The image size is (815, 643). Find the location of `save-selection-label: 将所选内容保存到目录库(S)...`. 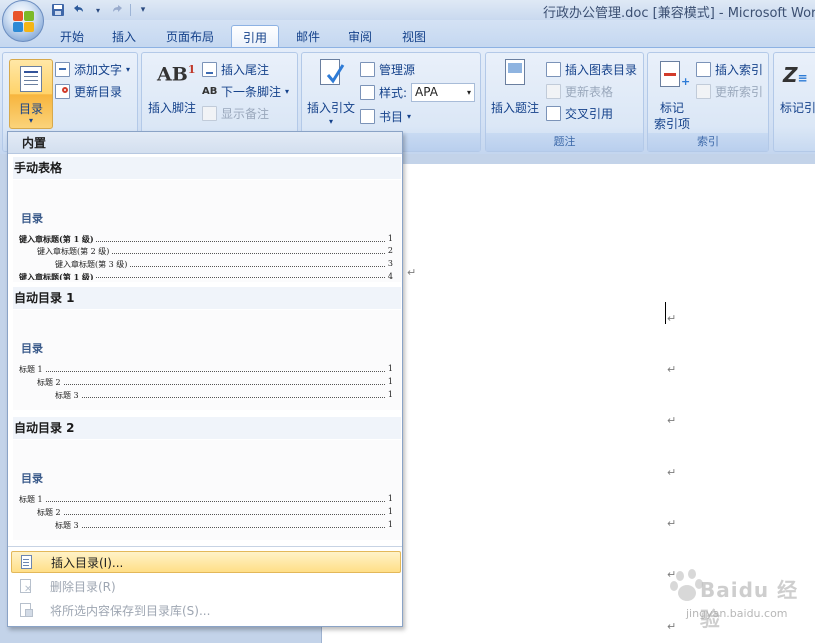

save-selection-label: 将所选内容保存到目录库(S)... is located at coordinates (130, 610).